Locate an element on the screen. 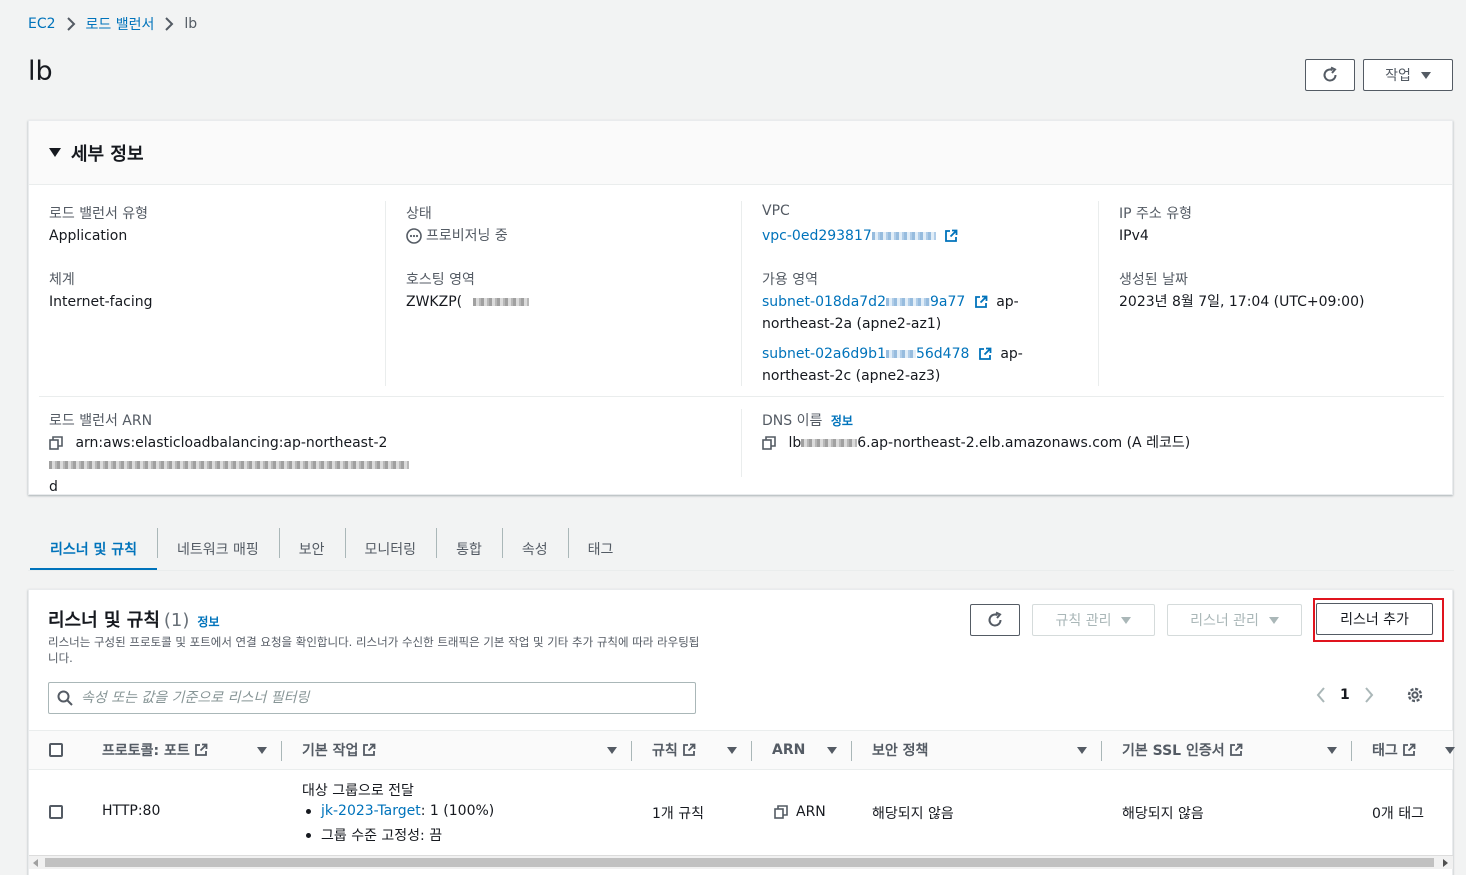 The height and width of the screenshot is (875, 1466). listeners-title-row: 리스너 및 규칙 (1) 정보 is located at coordinates (134, 619).